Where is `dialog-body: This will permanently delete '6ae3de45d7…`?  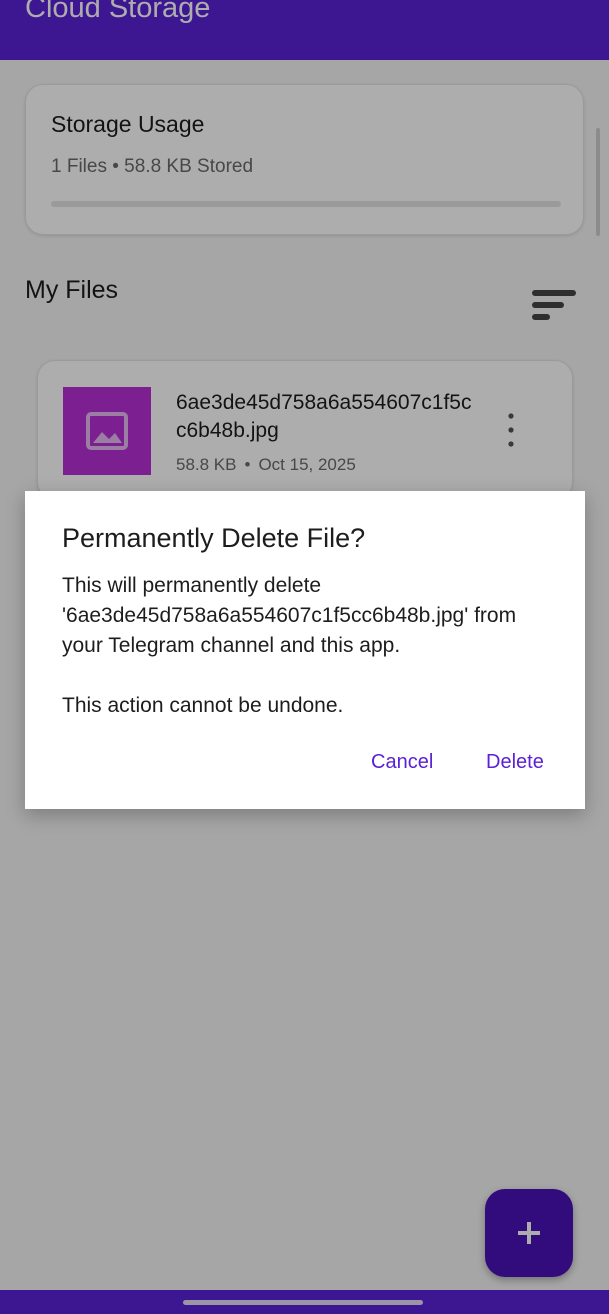 dialog-body: This will permanently delete '6ae3de45d7… is located at coordinates (312, 646).